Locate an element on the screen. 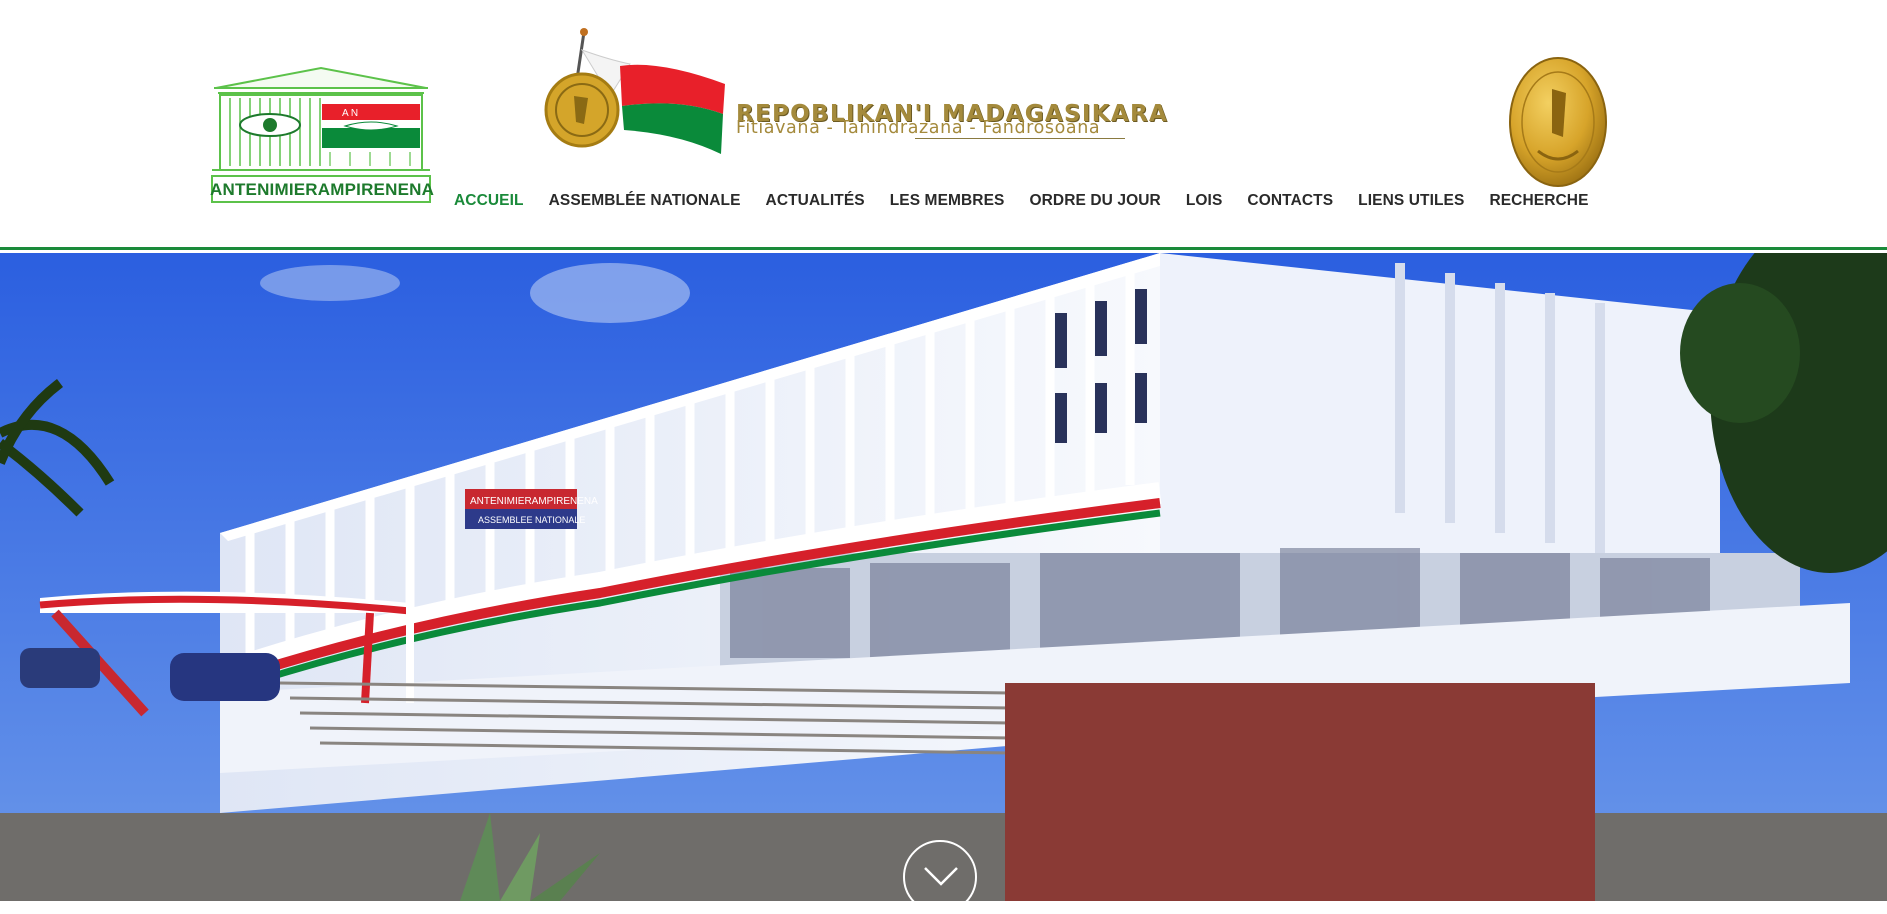  nav-item-accueil: ACCUEIL is located at coordinates (489, 201).